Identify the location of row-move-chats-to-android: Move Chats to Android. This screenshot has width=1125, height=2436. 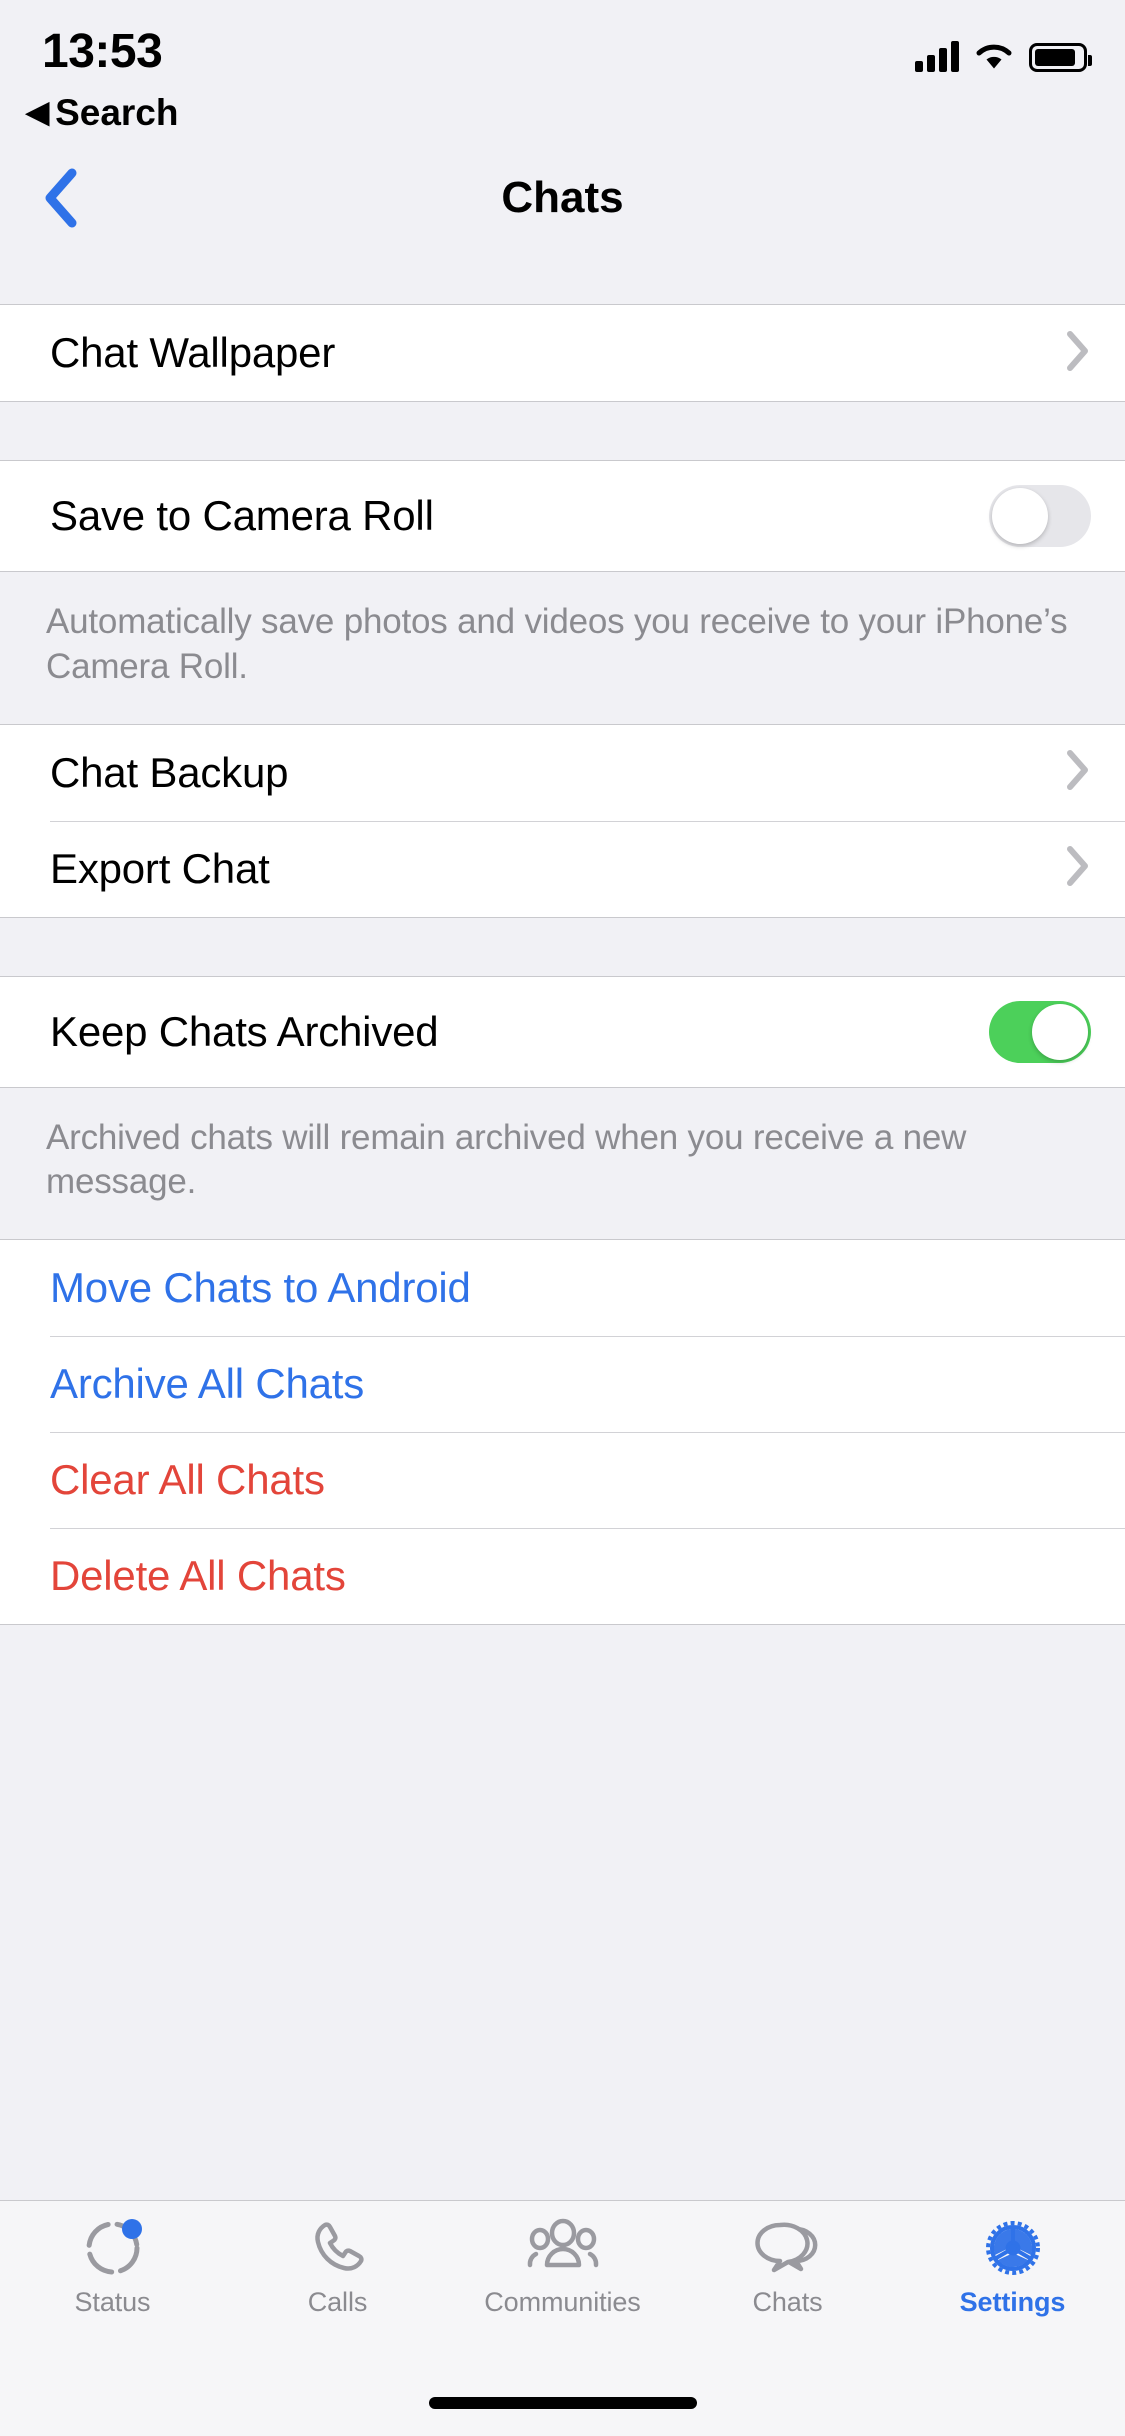
(562, 1288).